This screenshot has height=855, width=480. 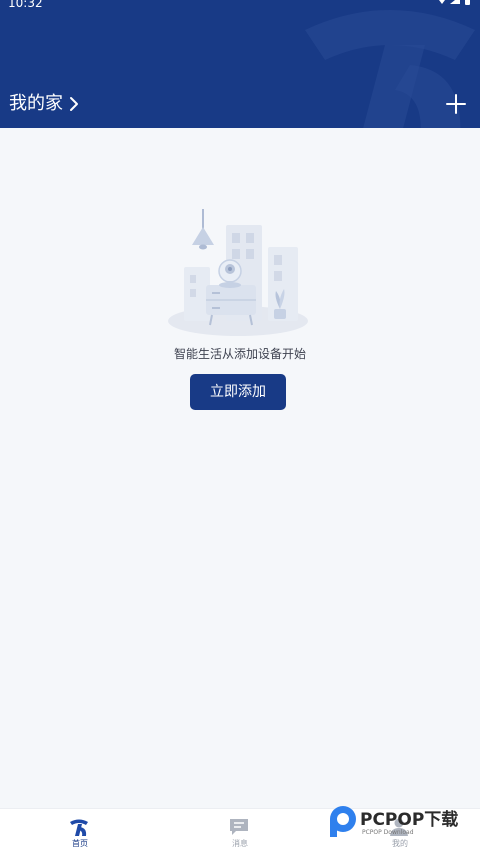 I want to click on tab-messages: 消息, so click(x=240, y=832).